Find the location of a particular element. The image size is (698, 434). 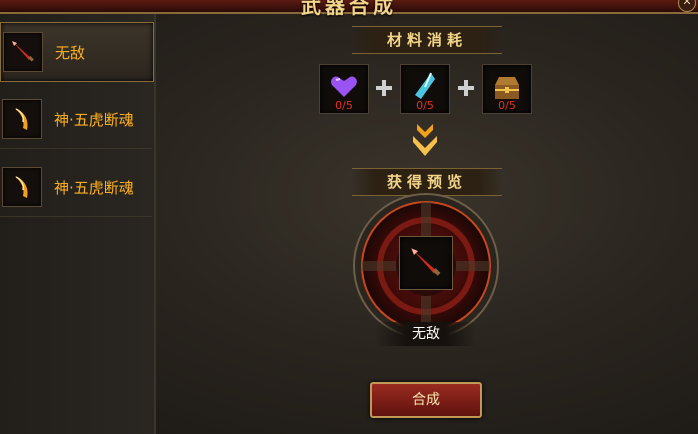

arrow-down-icon is located at coordinates (425, 140).